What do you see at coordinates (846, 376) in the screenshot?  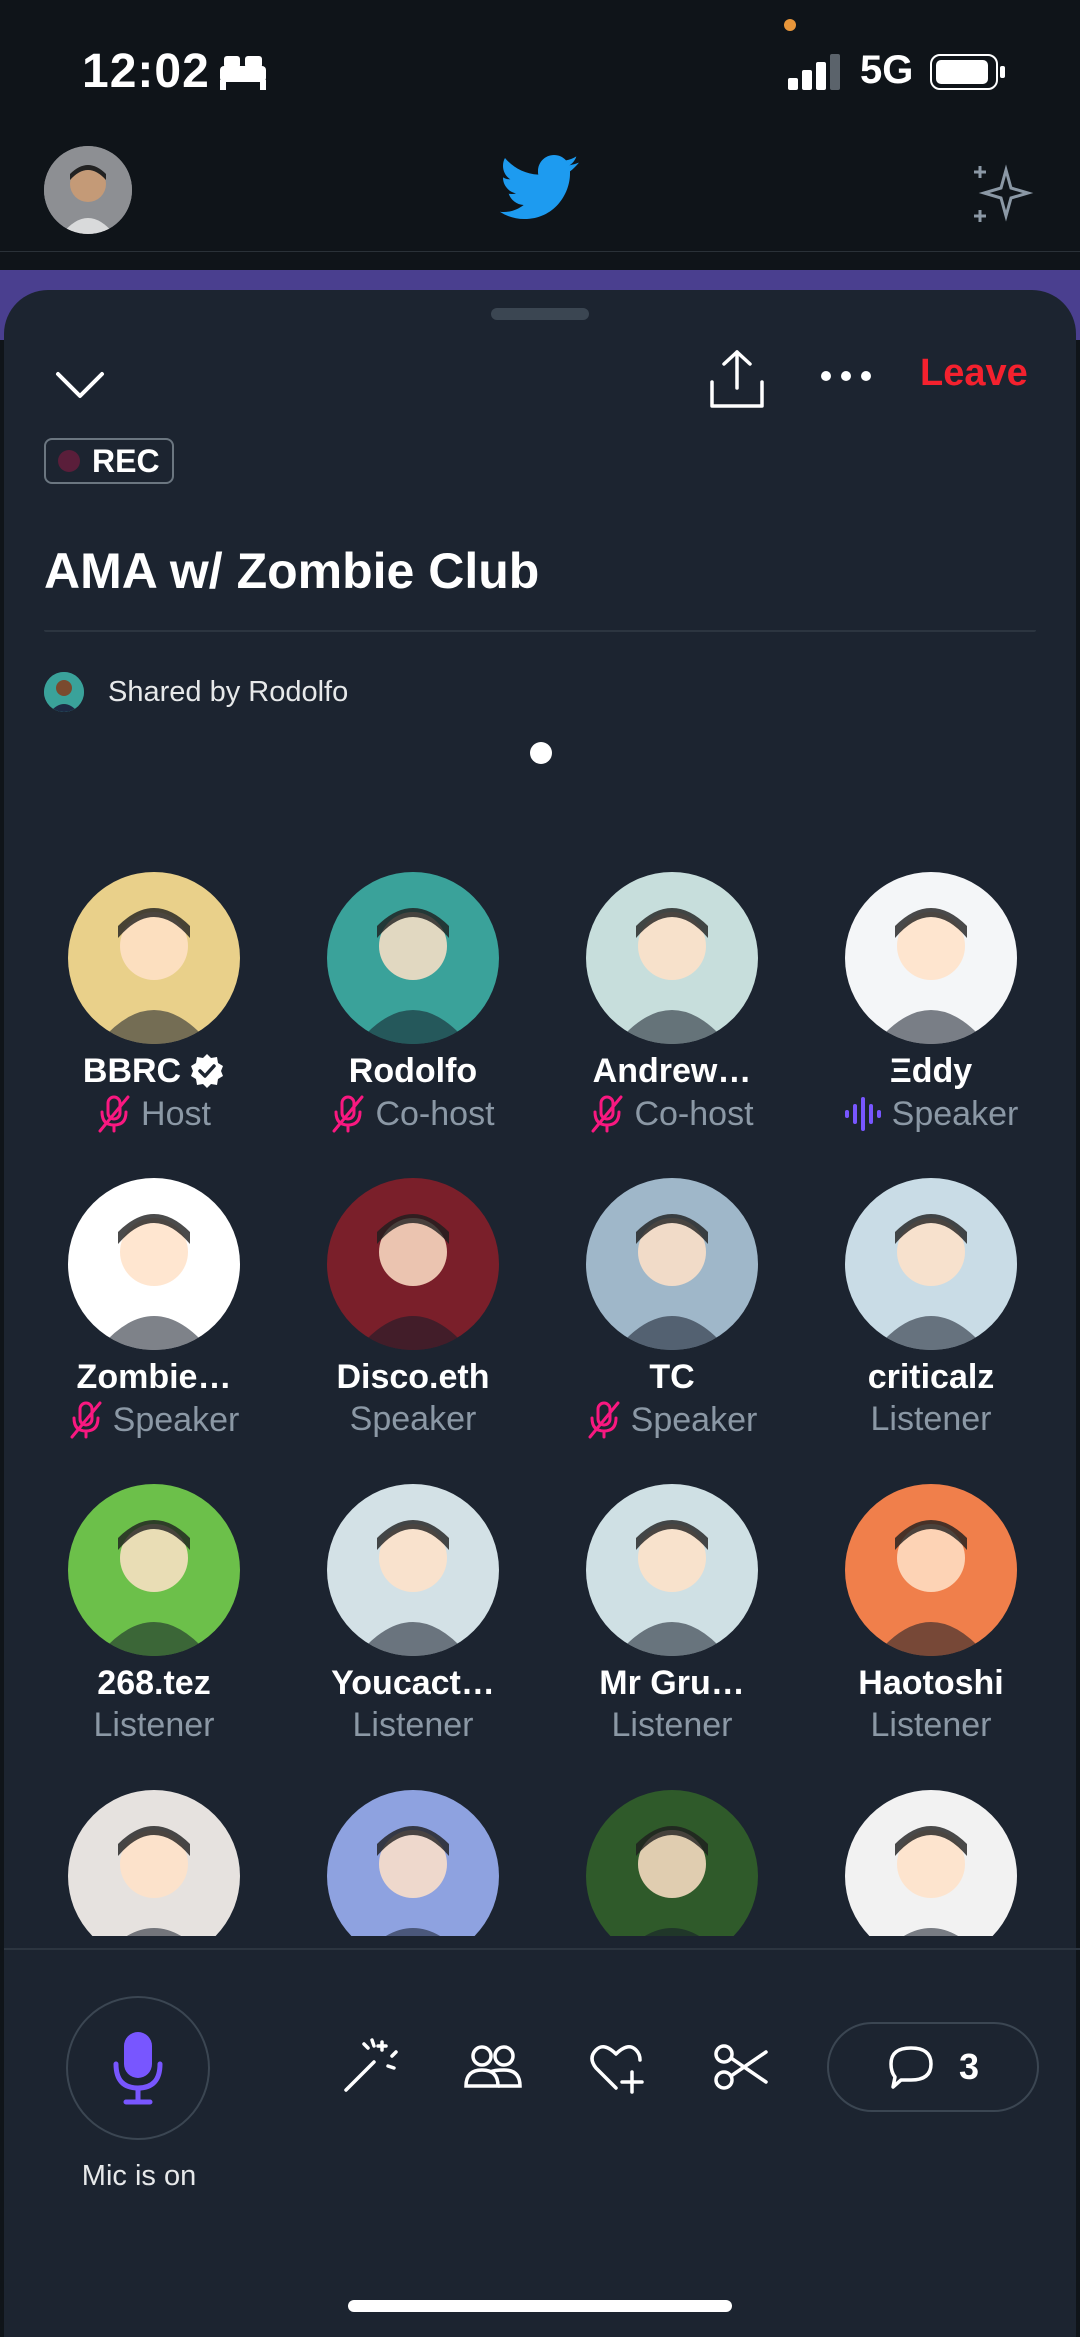 I see `more-options-icon` at bounding box center [846, 376].